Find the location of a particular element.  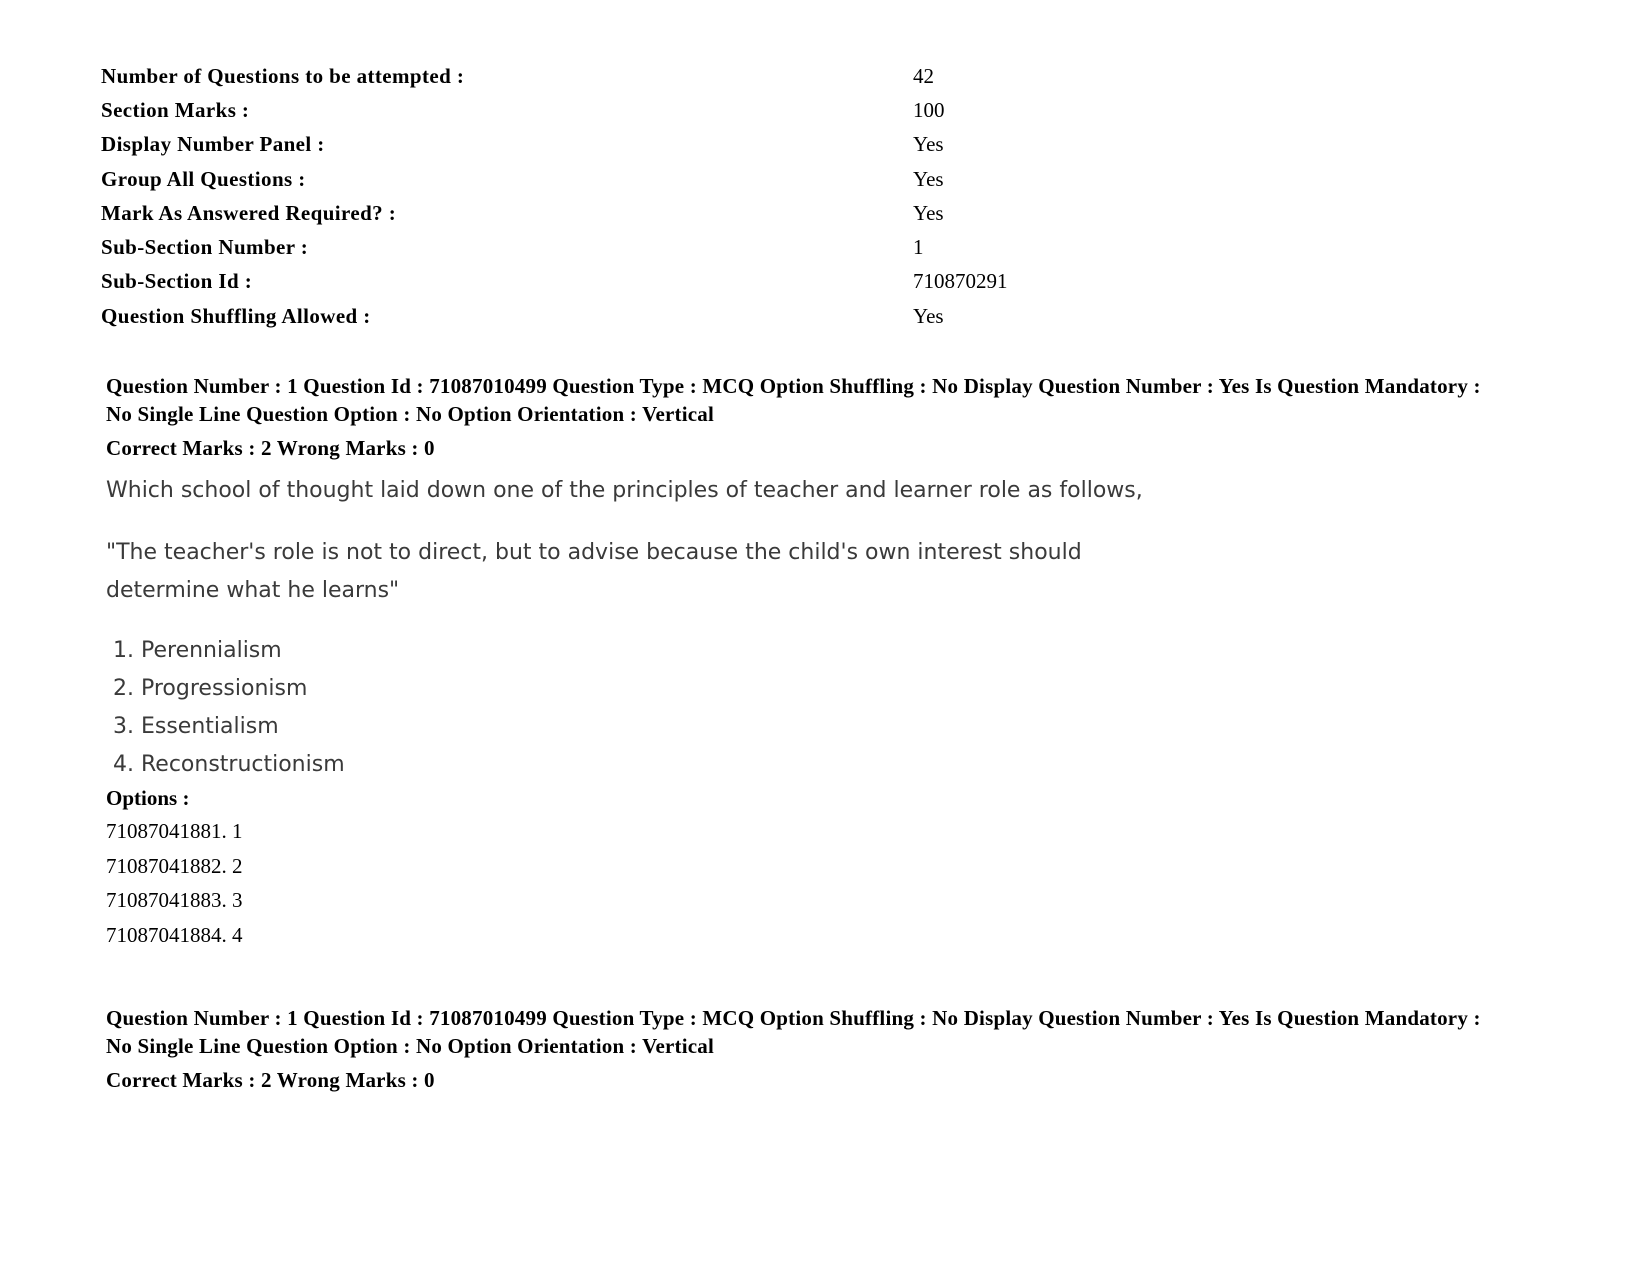

section-info-label: Display Number Panel : is located at coordinates (213, 144).